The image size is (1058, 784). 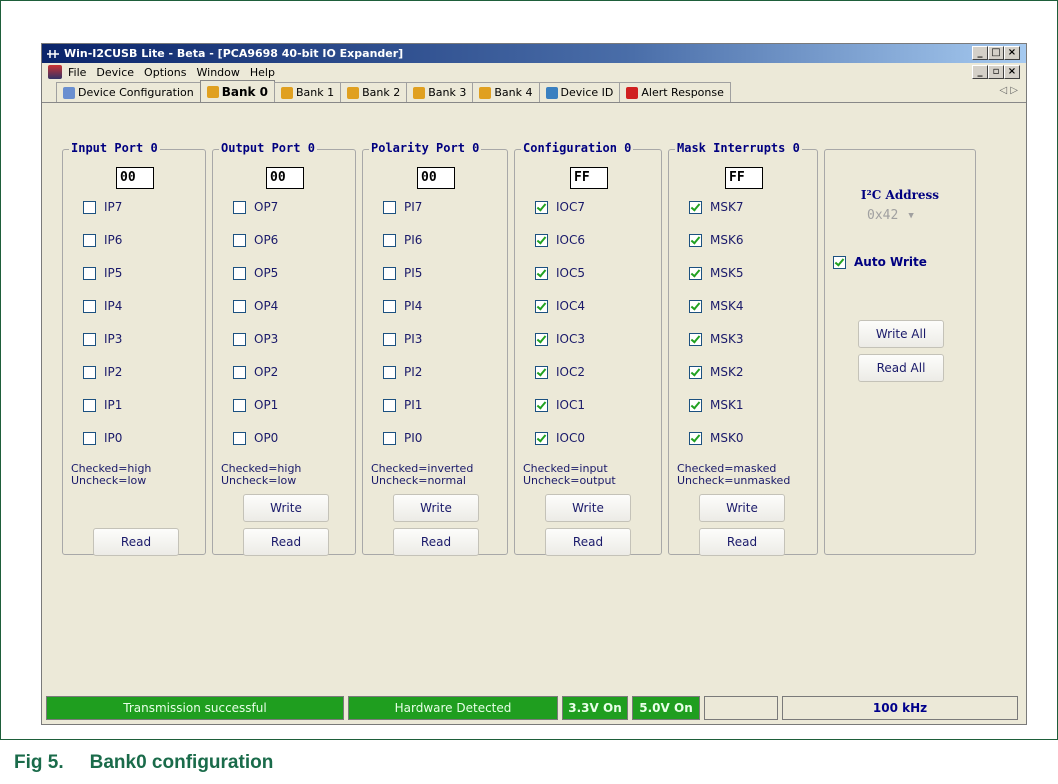 What do you see at coordinates (77, 72) in the screenshot?
I see `menu-file: File` at bounding box center [77, 72].